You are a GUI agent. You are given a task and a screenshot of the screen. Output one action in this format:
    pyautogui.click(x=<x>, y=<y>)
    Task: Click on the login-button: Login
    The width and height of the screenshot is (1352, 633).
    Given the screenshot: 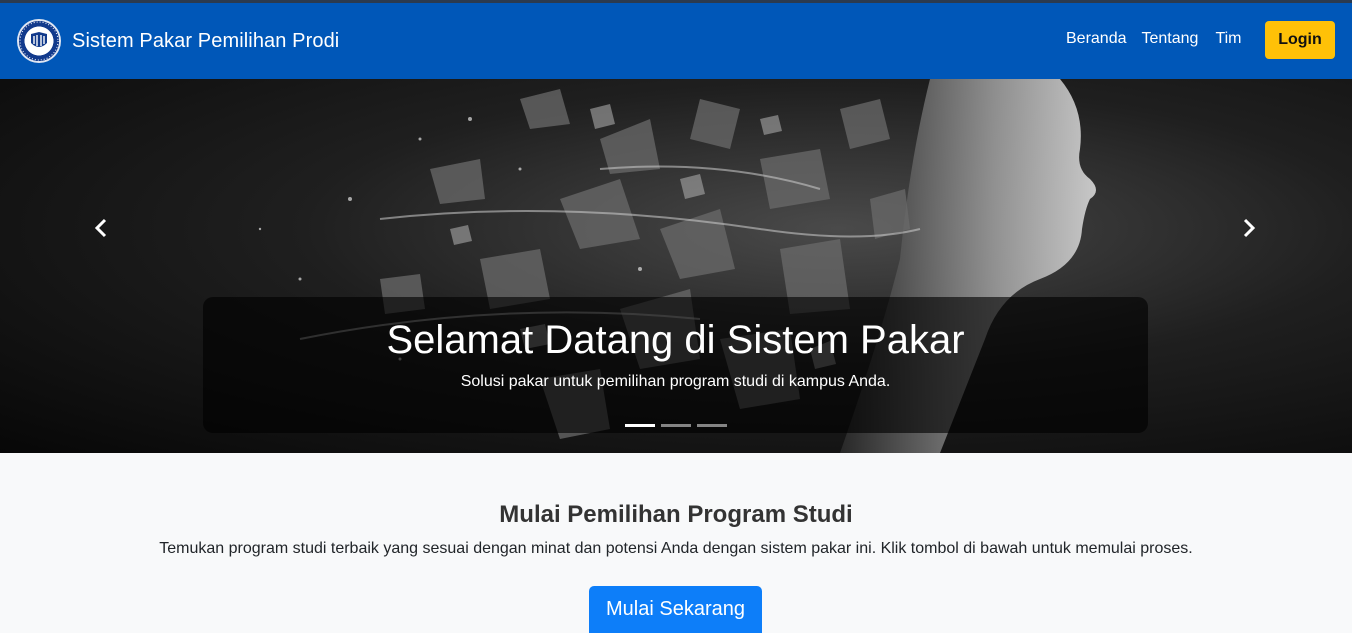 What is the action you would take?
    pyautogui.click(x=1300, y=40)
    